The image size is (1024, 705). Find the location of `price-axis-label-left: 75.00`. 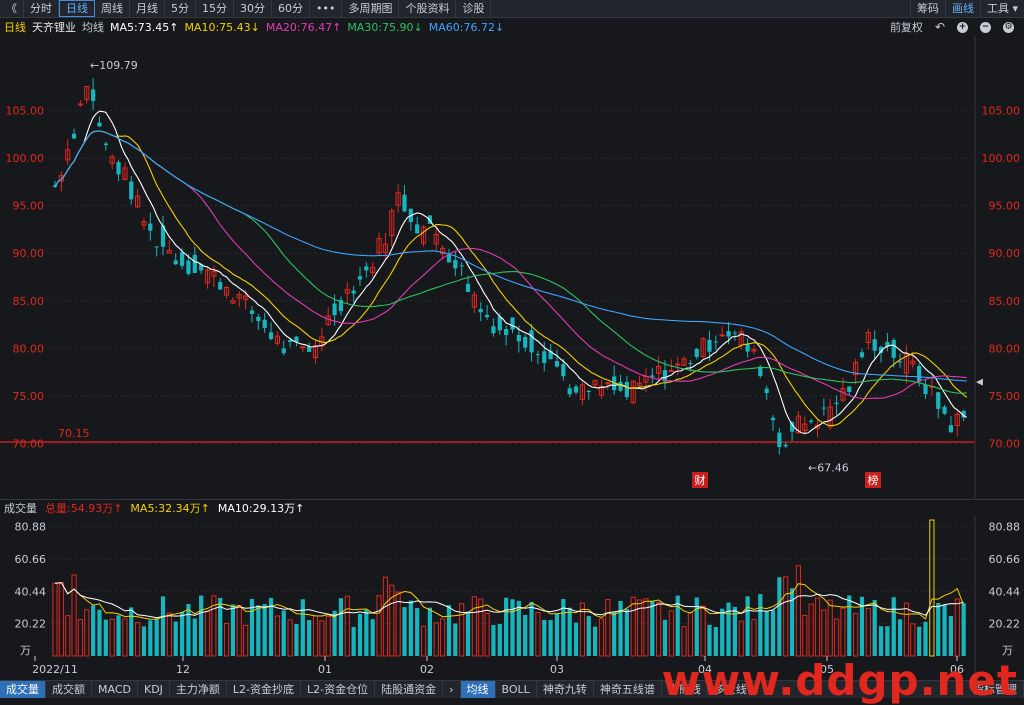

price-axis-label-left: 75.00 is located at coordinates (29, 396).